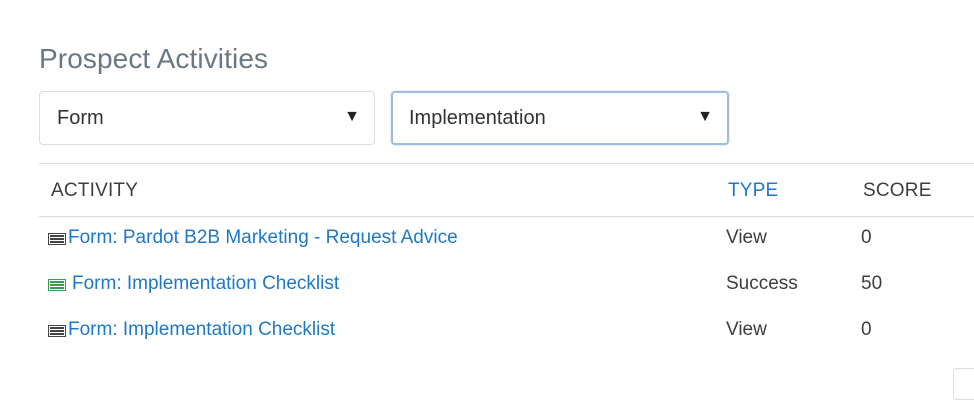 The width and height of the screenshot is (974, 400). I want to click on table-header: ACTIVITY TYPE SCORE, so click(506, 190).